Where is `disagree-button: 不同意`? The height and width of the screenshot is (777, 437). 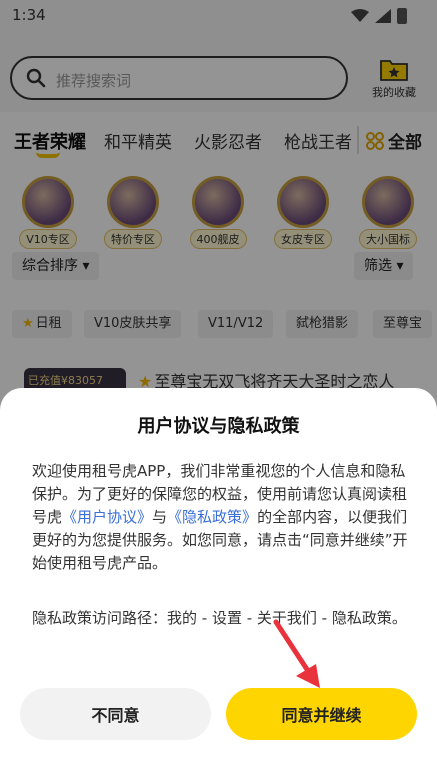 disagree-button: 不同意 is located at coordinates (115, 714).